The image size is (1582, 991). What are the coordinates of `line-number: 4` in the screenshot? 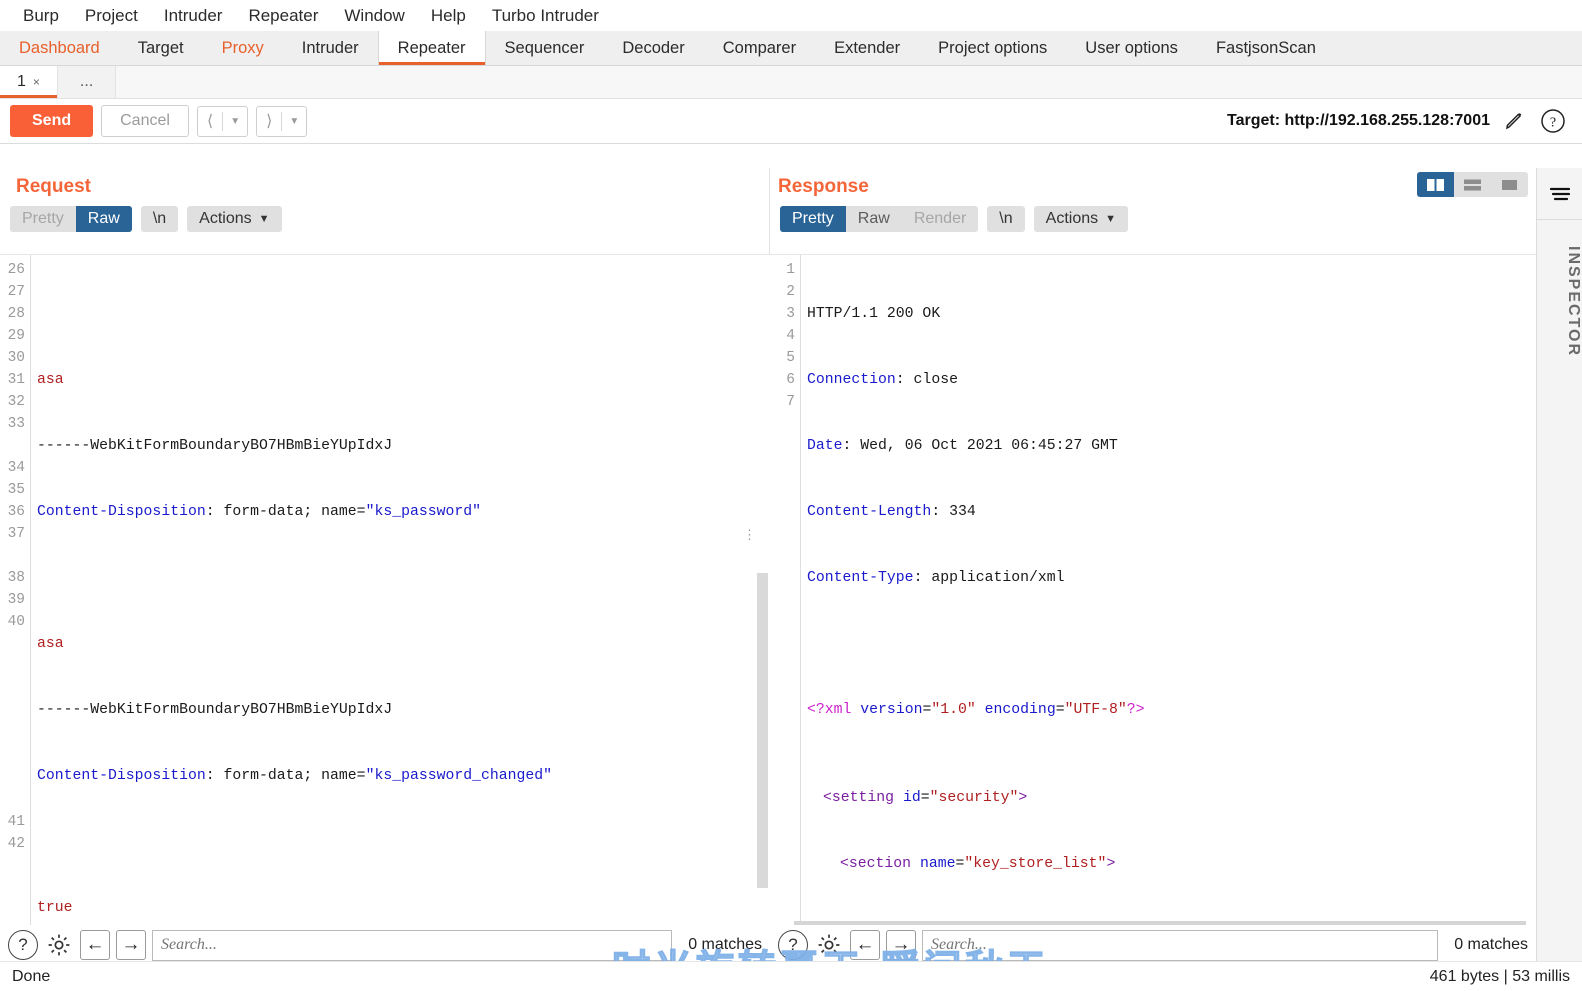 It's located at (790, 336).